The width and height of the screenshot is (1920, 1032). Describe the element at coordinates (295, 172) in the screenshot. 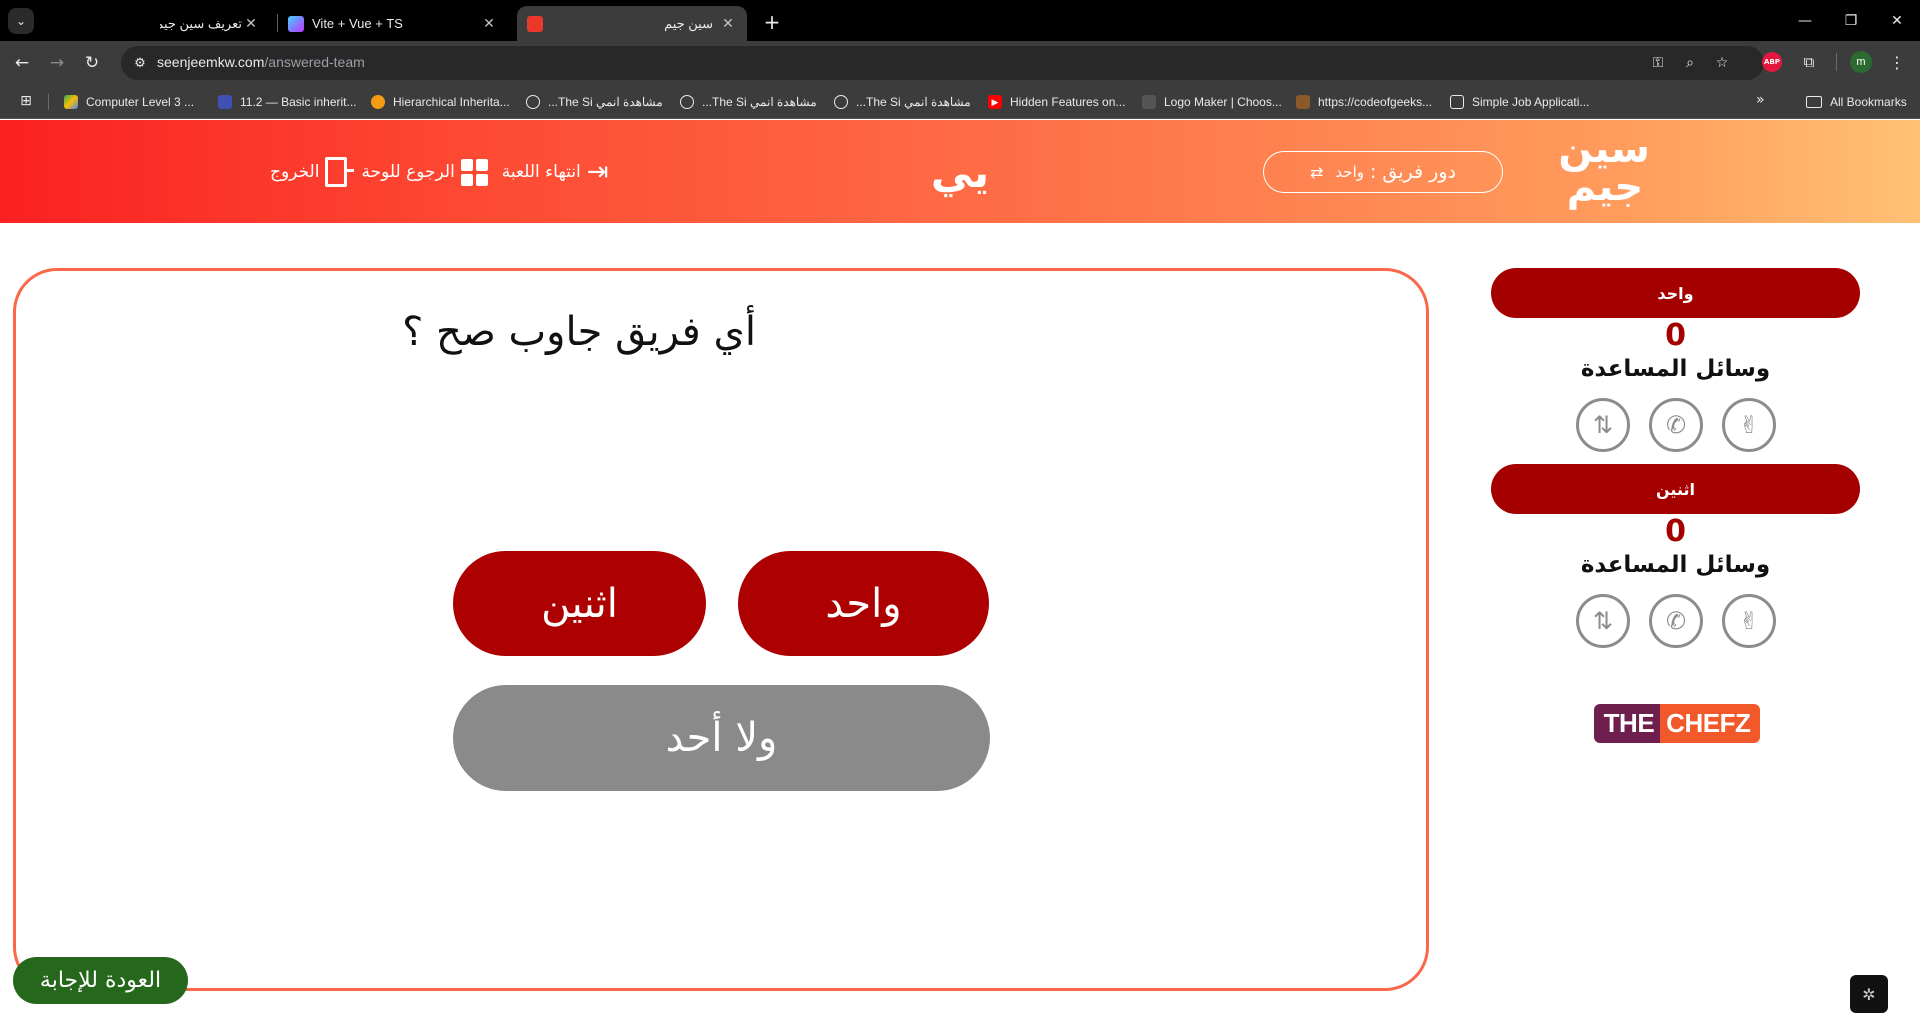

I see `exit-label: الخروج` at that location.